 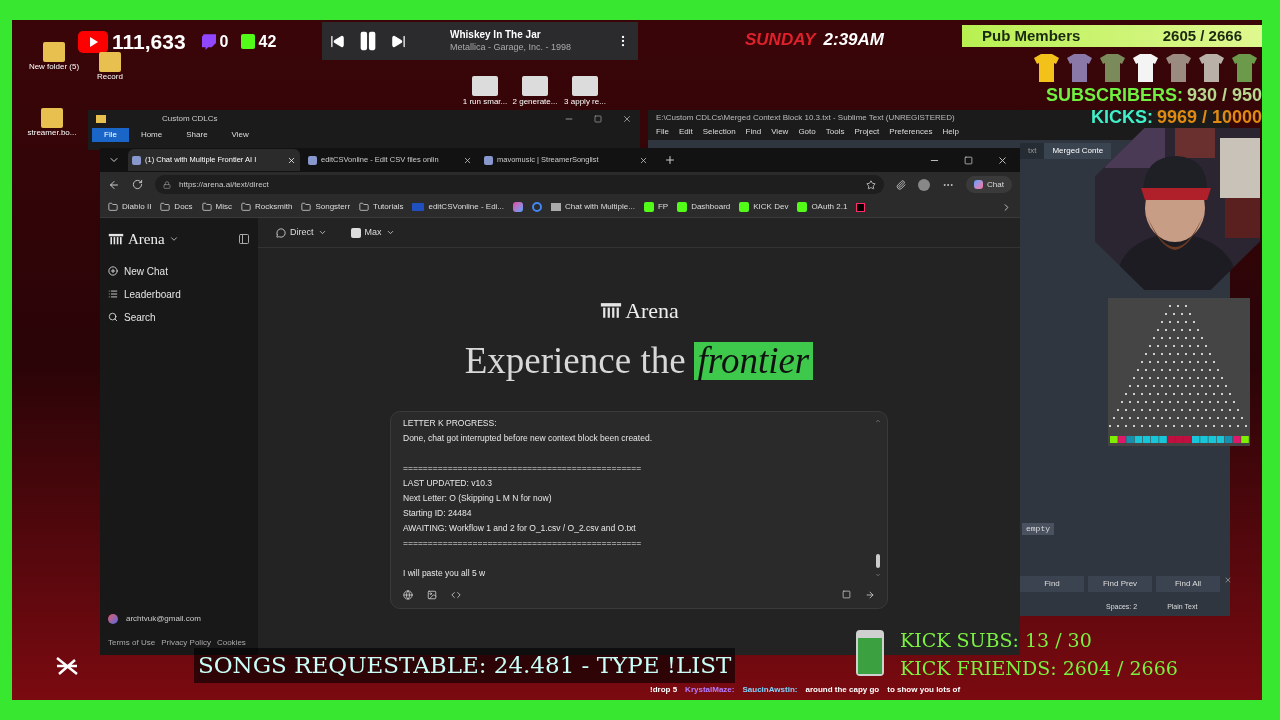 What do you see at coordinates (870, 594) in the screenshot?
I see `send-icon` at bounding box center [870, 594].